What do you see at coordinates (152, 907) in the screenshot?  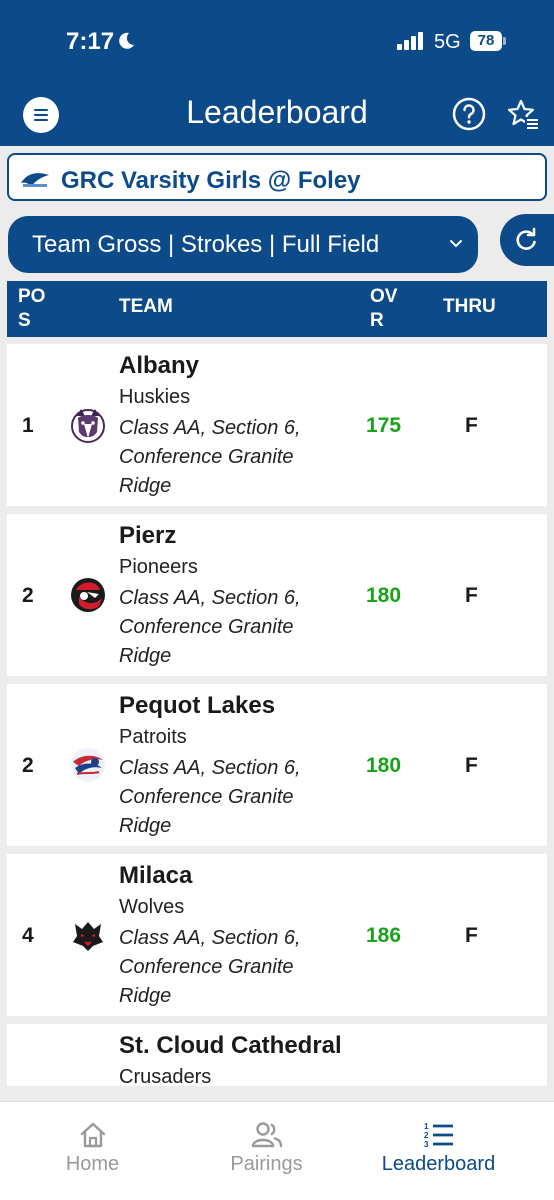 I see `team-mascot: Wolves` at bounding box center [152, 907].